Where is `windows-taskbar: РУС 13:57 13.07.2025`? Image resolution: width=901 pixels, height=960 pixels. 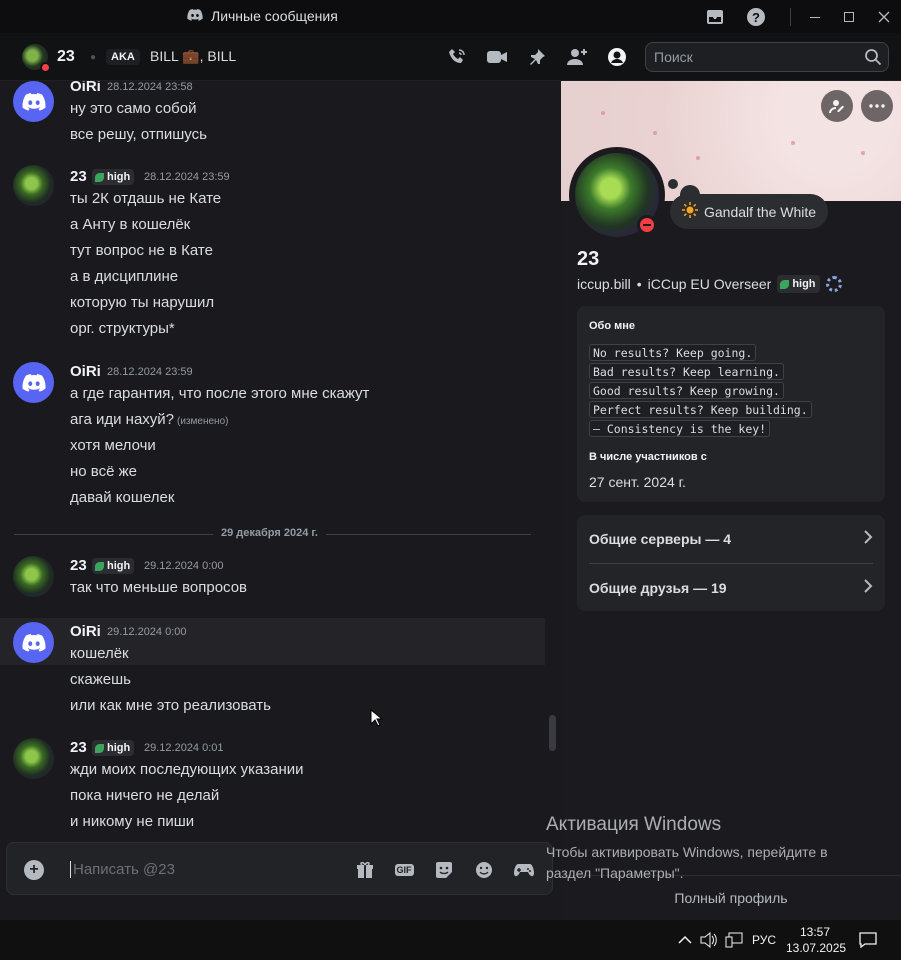 windows-taskbar: РУС 13:57 13.07.2025 is located at coordinates (450, 940).